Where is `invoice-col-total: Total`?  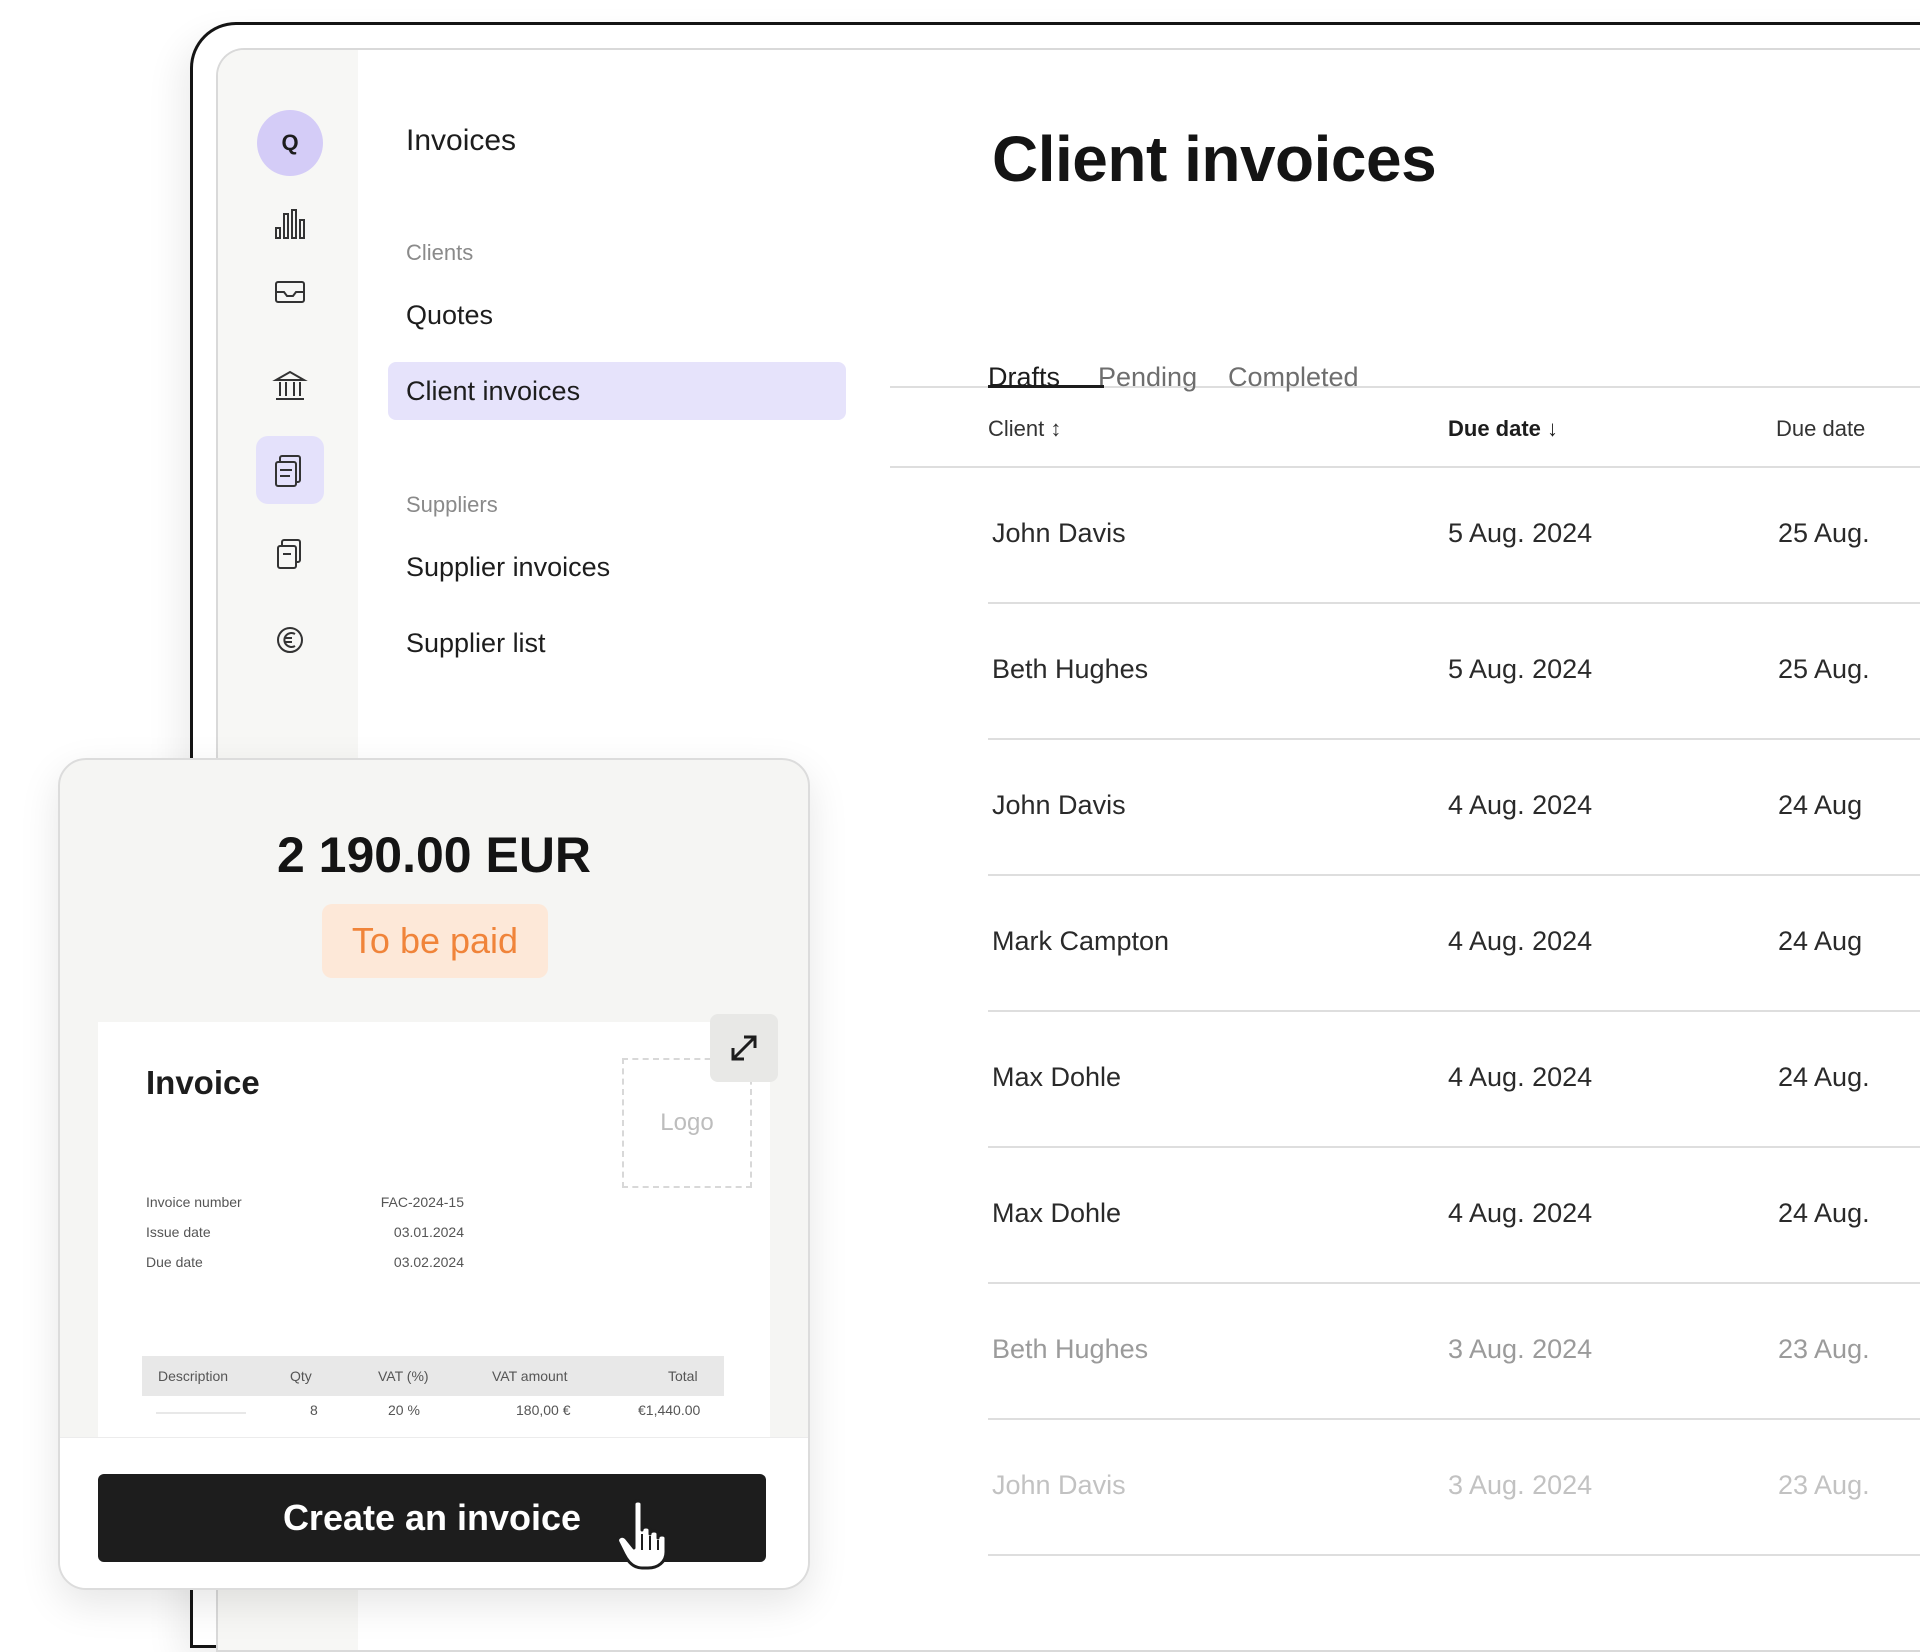
invoice-col-total: Total is located at coordinates (683, 1376).